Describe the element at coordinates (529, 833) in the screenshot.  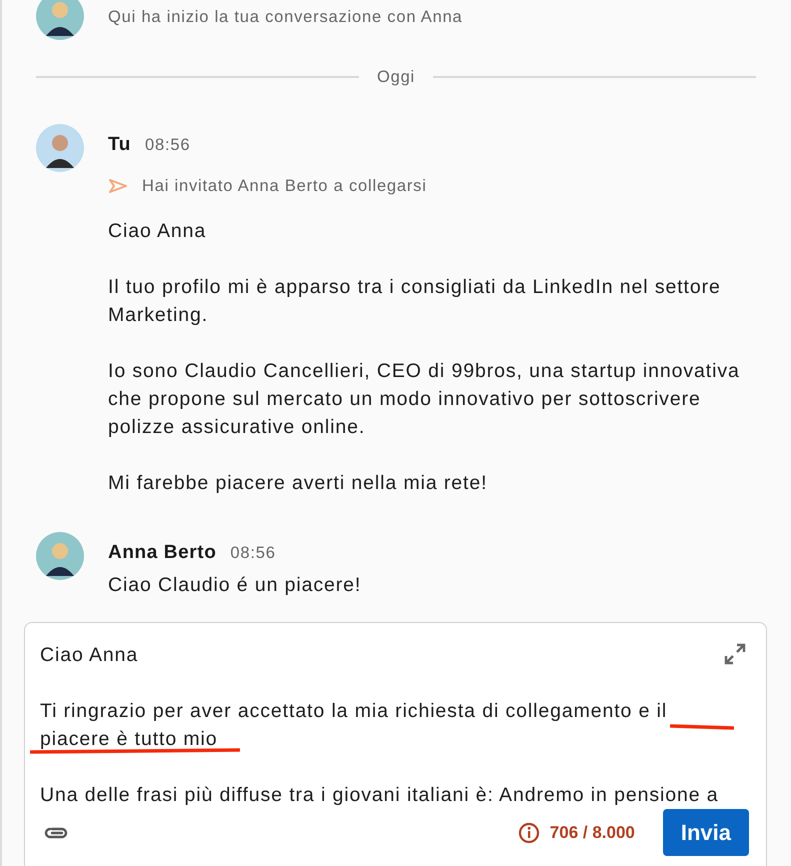
I see `info-icon` at that location.